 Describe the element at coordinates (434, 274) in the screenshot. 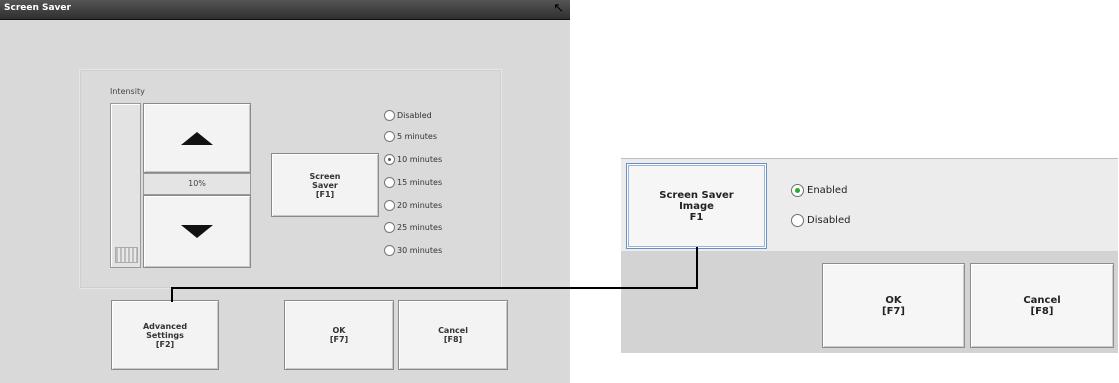

I see `callout-connector-line` at that location.